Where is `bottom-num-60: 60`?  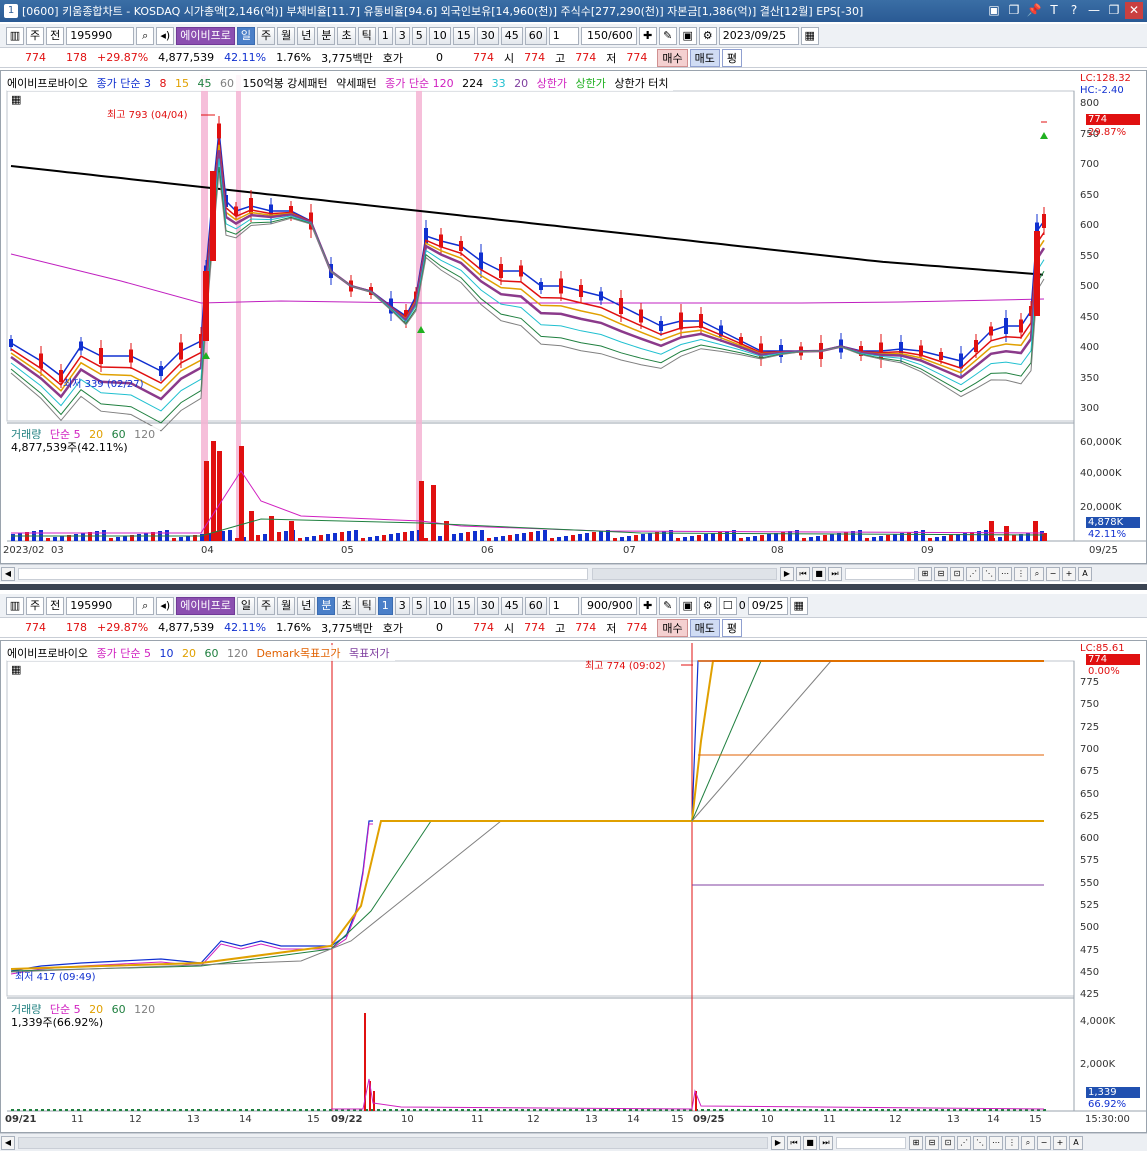 bottom-num-60: 60 is located at coordinates (535, 605).